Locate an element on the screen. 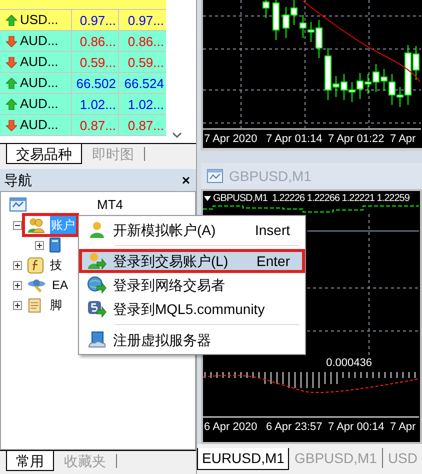  axis-label: 7 Apr 01:22 is located at coordinates (357, 139).